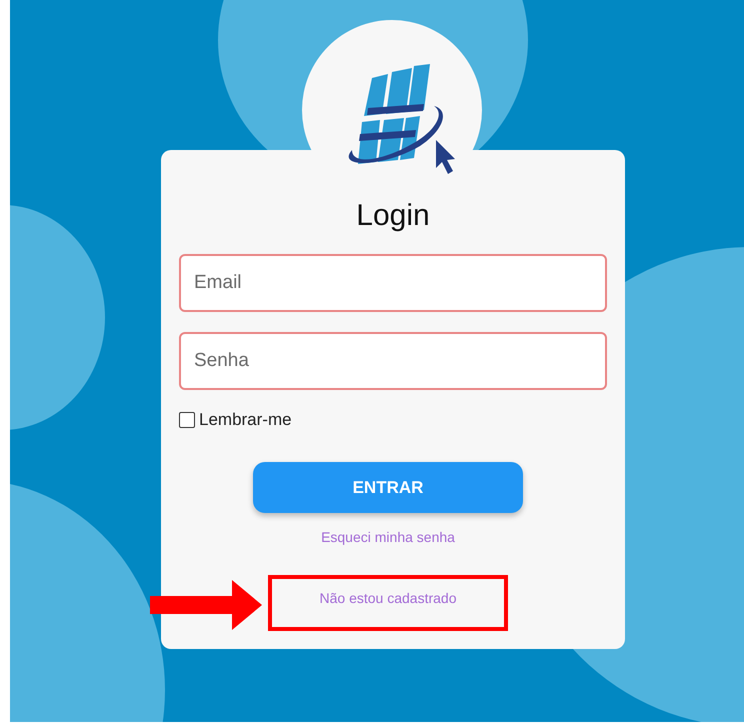  Describe the element at coordinates (388, 537) in the screenshot. I see `forgot-password-link: Esqueci minha senha` at that location.